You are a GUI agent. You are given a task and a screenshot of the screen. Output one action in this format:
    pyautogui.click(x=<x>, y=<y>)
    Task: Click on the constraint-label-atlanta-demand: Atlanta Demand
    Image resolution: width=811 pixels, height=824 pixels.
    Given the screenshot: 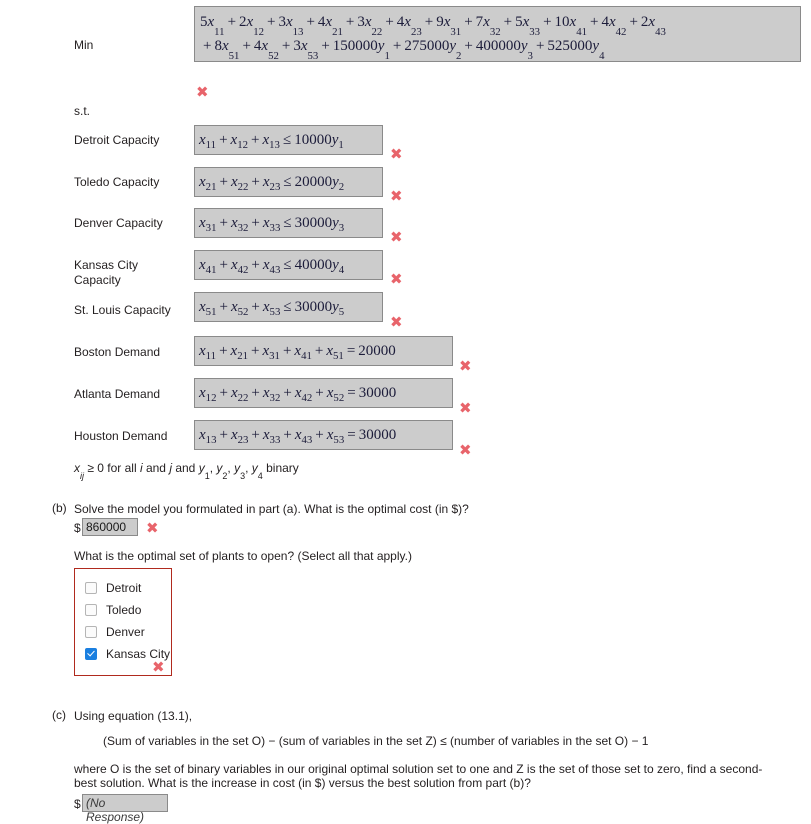 What is the action you would take?
    pyautogui.click(x=117, y=394)
    